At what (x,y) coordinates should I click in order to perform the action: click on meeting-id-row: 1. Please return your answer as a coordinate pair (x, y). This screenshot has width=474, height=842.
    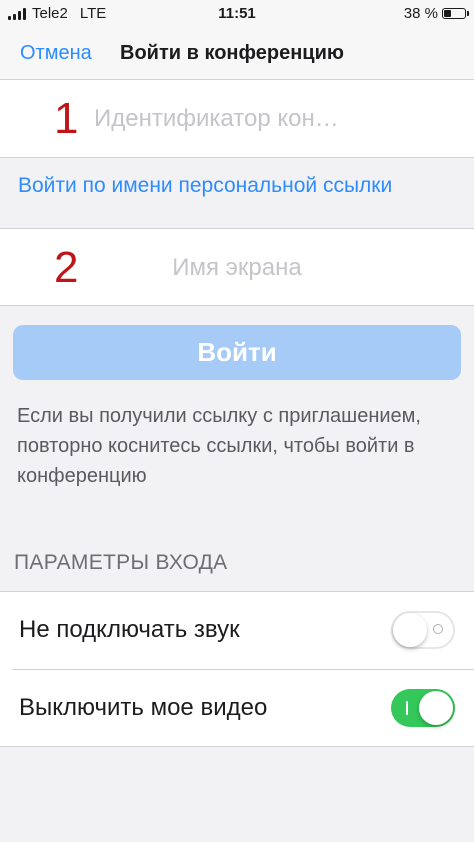
    Looking at the image, I should click on (237, 119).